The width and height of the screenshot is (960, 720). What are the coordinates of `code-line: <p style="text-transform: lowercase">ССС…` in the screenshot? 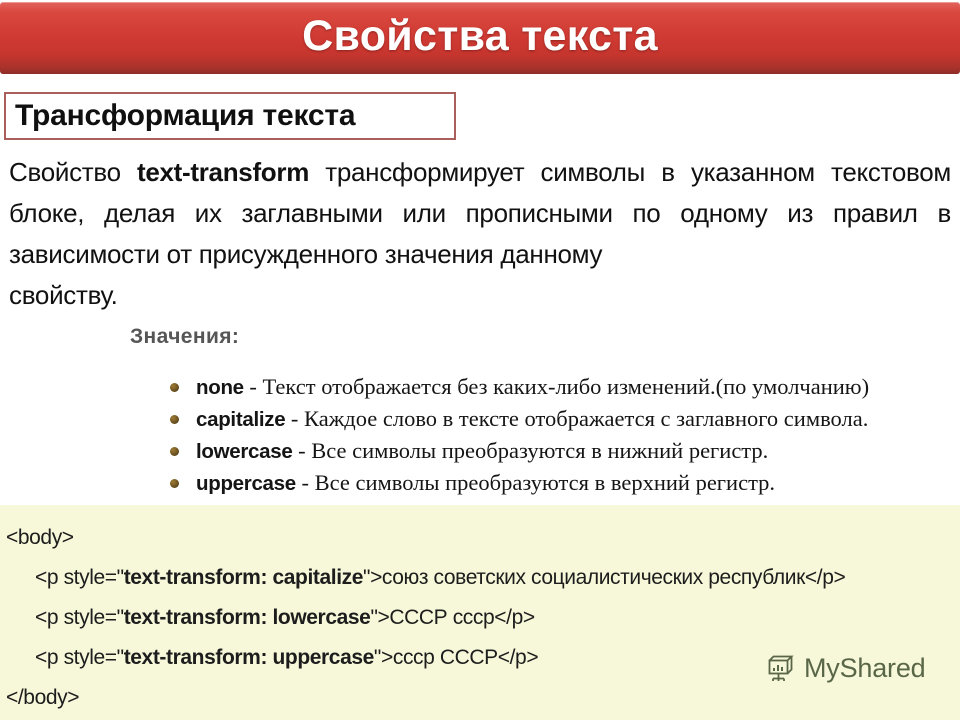 It's located at (483, 618).